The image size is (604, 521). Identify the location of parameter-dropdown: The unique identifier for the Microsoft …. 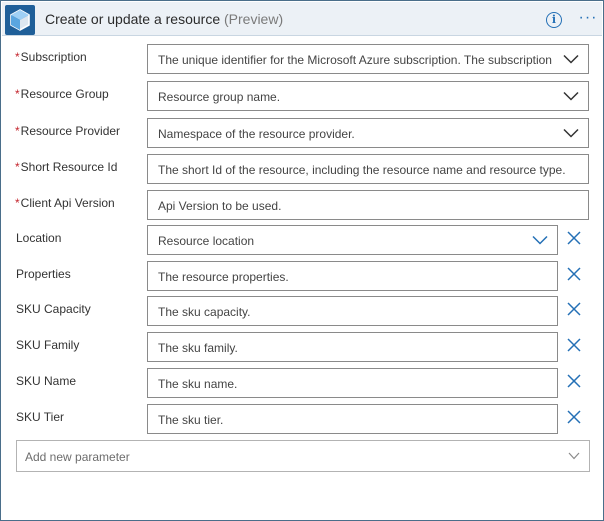
(368, 59).